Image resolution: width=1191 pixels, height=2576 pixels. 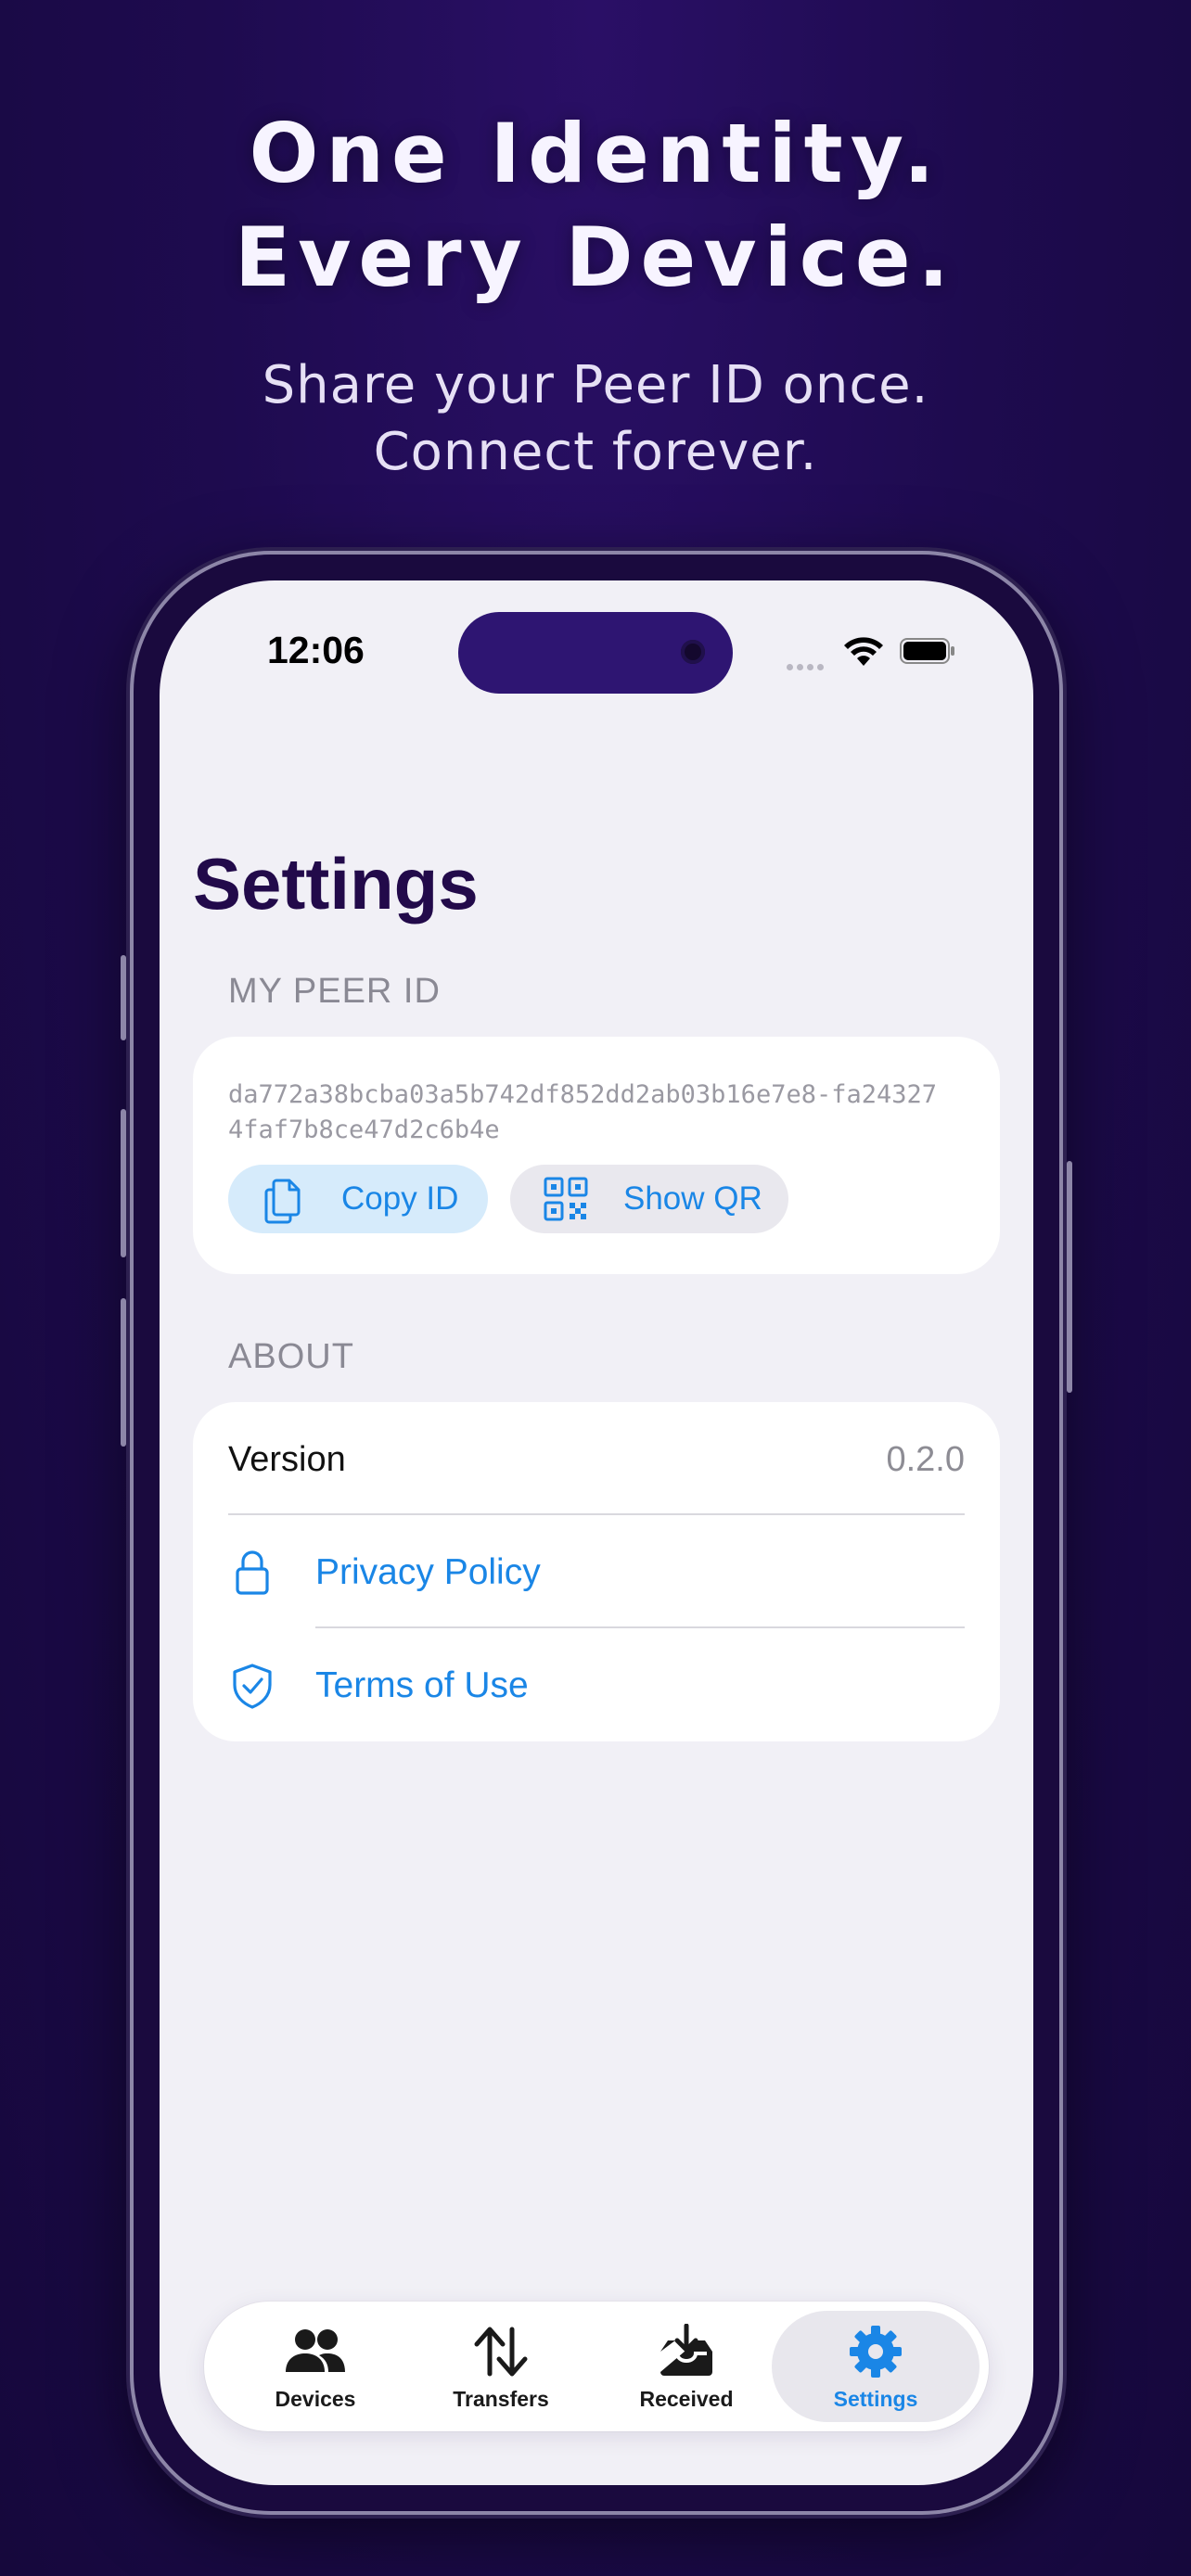 What do you see at coordinates (287, 1459) in the screenshot?
I see `version-label: Version` at bounding box center [287, 1459].